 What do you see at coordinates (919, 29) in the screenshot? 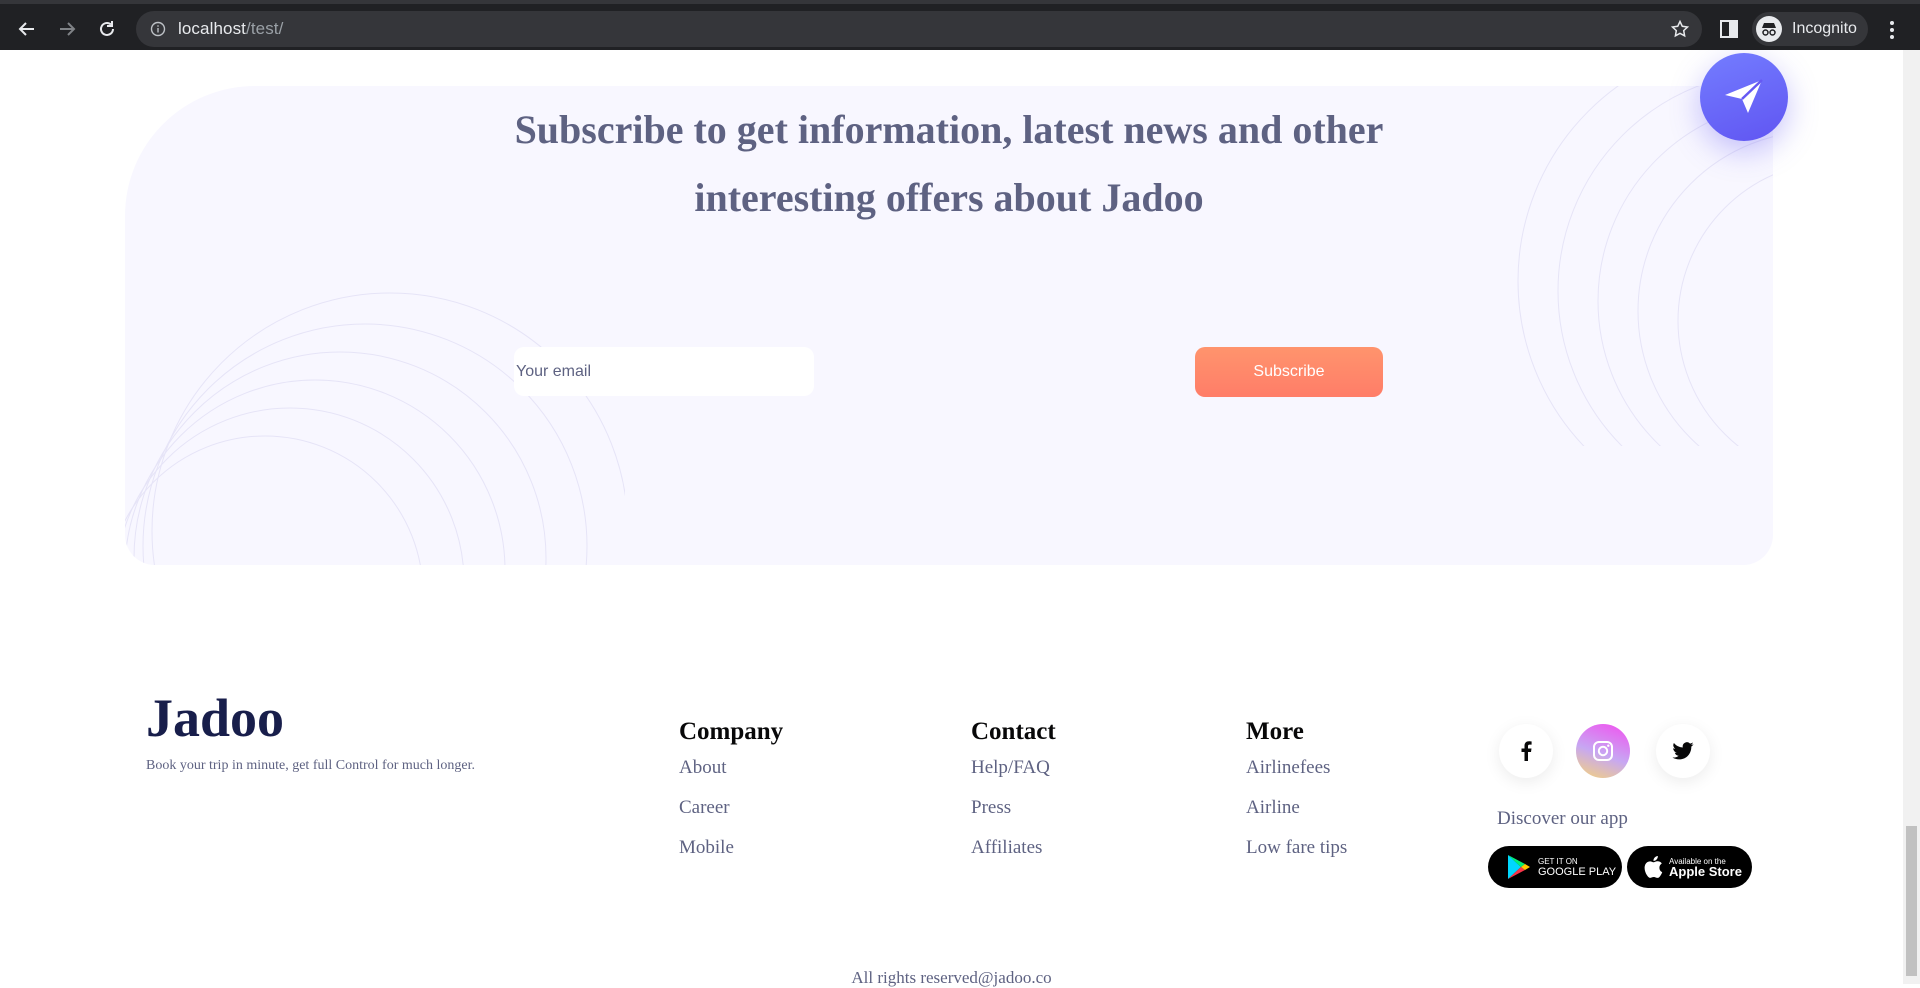
I see `address-bar: localhost/test/` at bounding box center [919, 29].